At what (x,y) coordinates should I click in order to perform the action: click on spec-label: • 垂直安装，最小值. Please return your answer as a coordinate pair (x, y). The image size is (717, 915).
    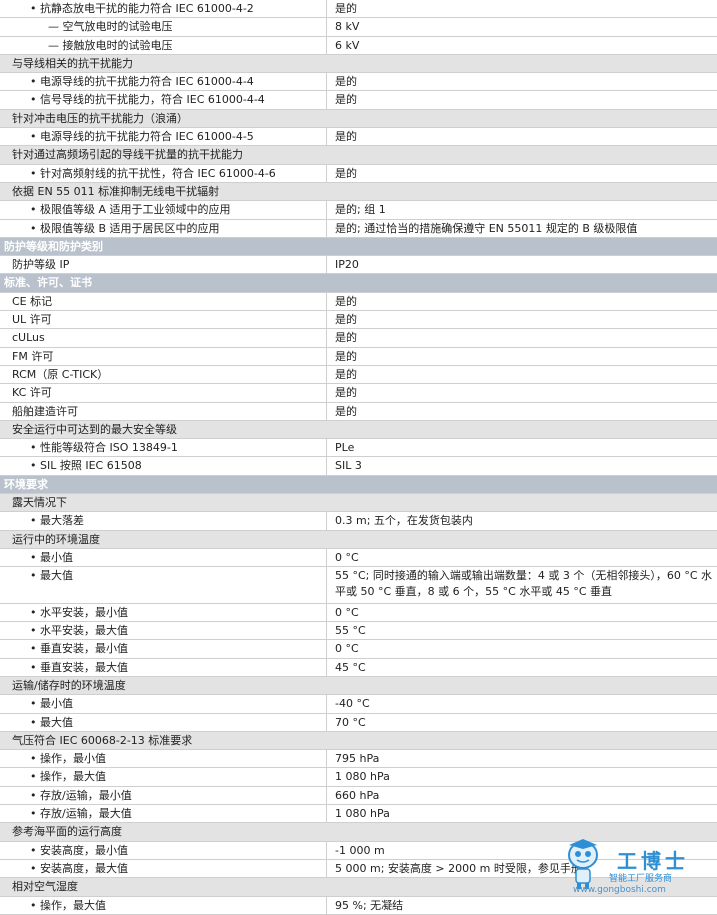
    Looking at the image, I should click on (163, 648).